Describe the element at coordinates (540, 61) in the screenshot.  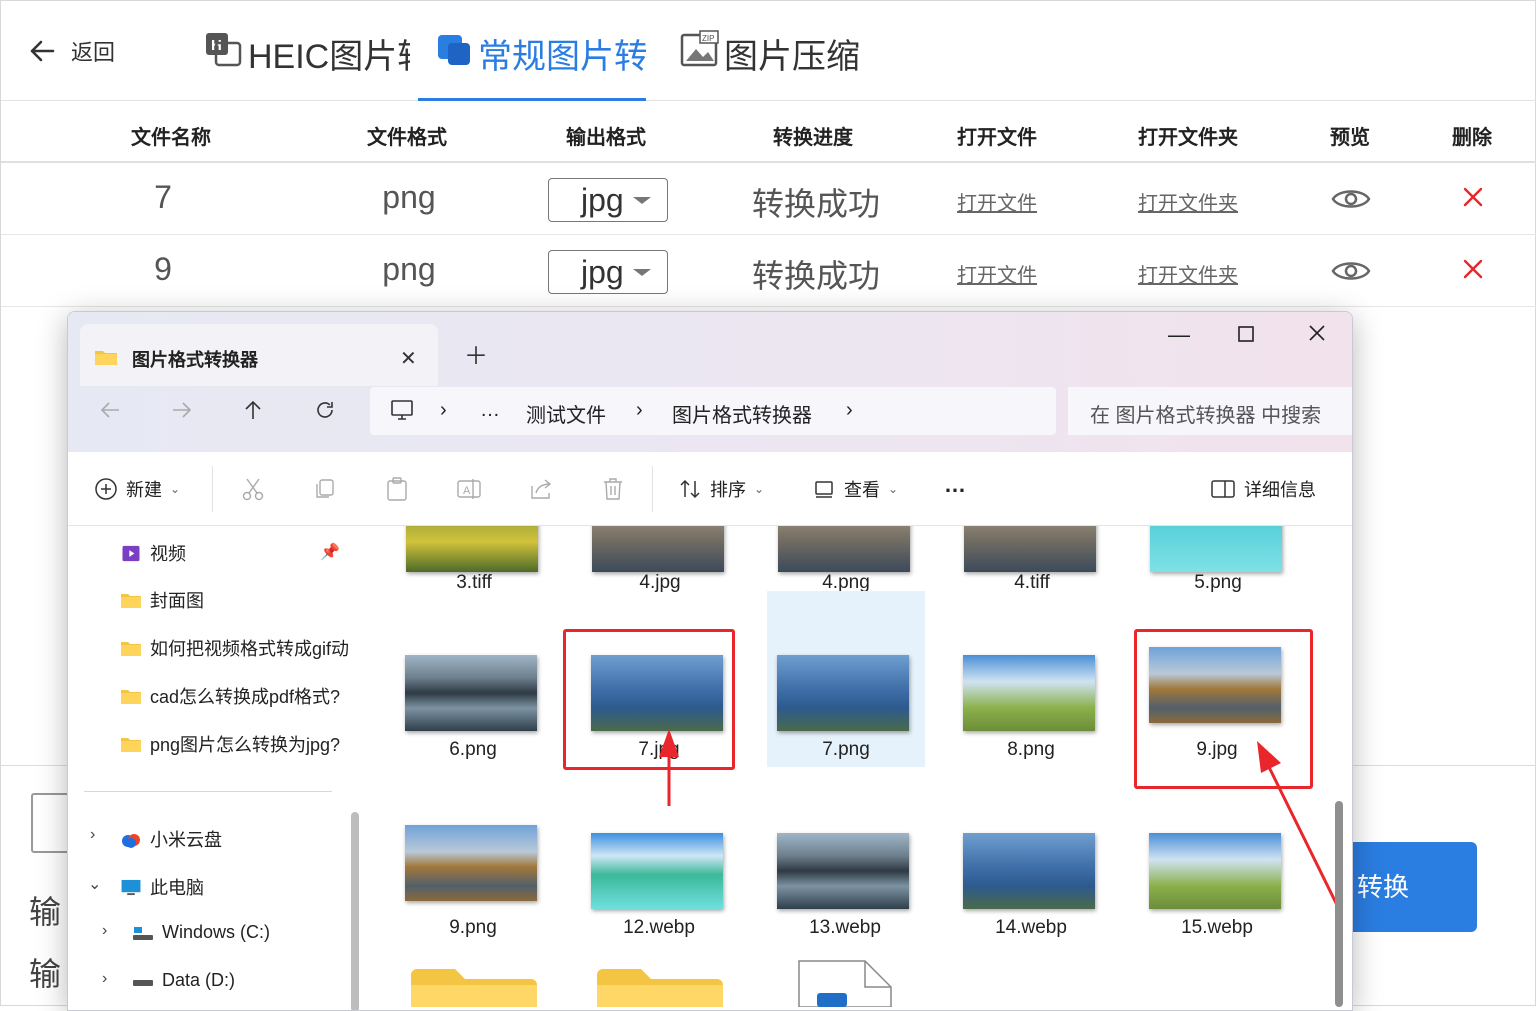
I see `tab-regular-convert: 常规图片转换` at that location.